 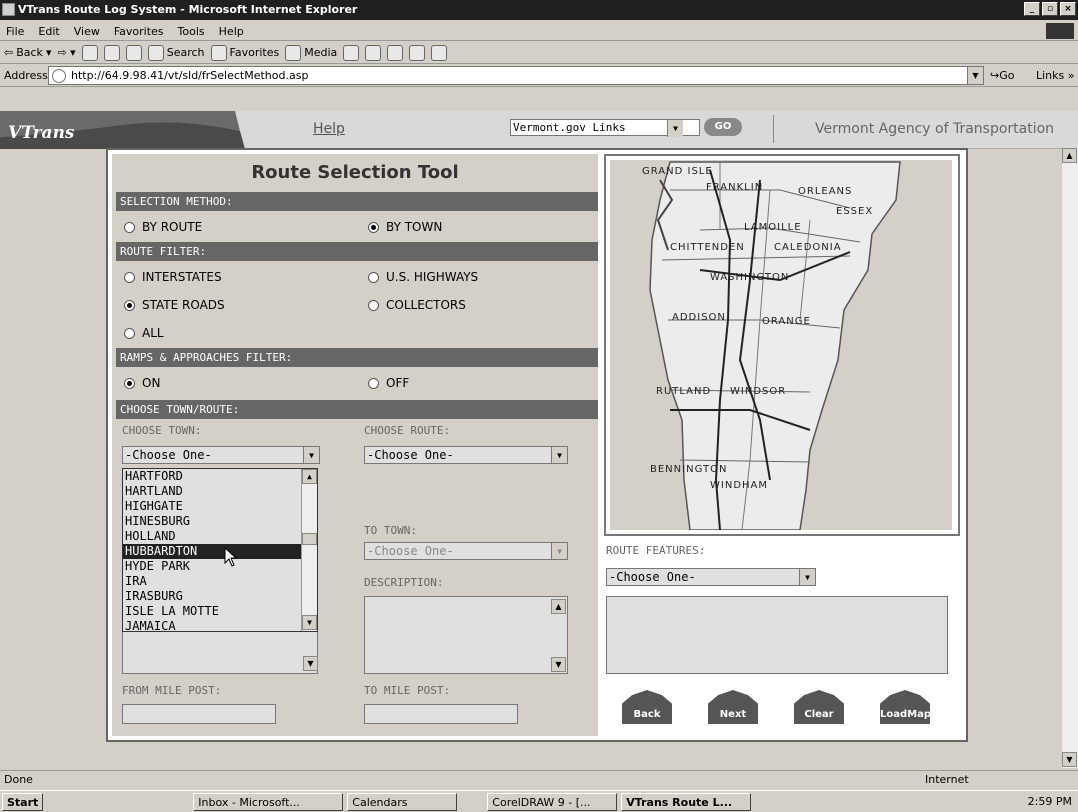 What do you see at coordinates (466, 551) in the screenshot?
I see `to-town-select: -Choose One- ▼` at bounding box center [466, 551].